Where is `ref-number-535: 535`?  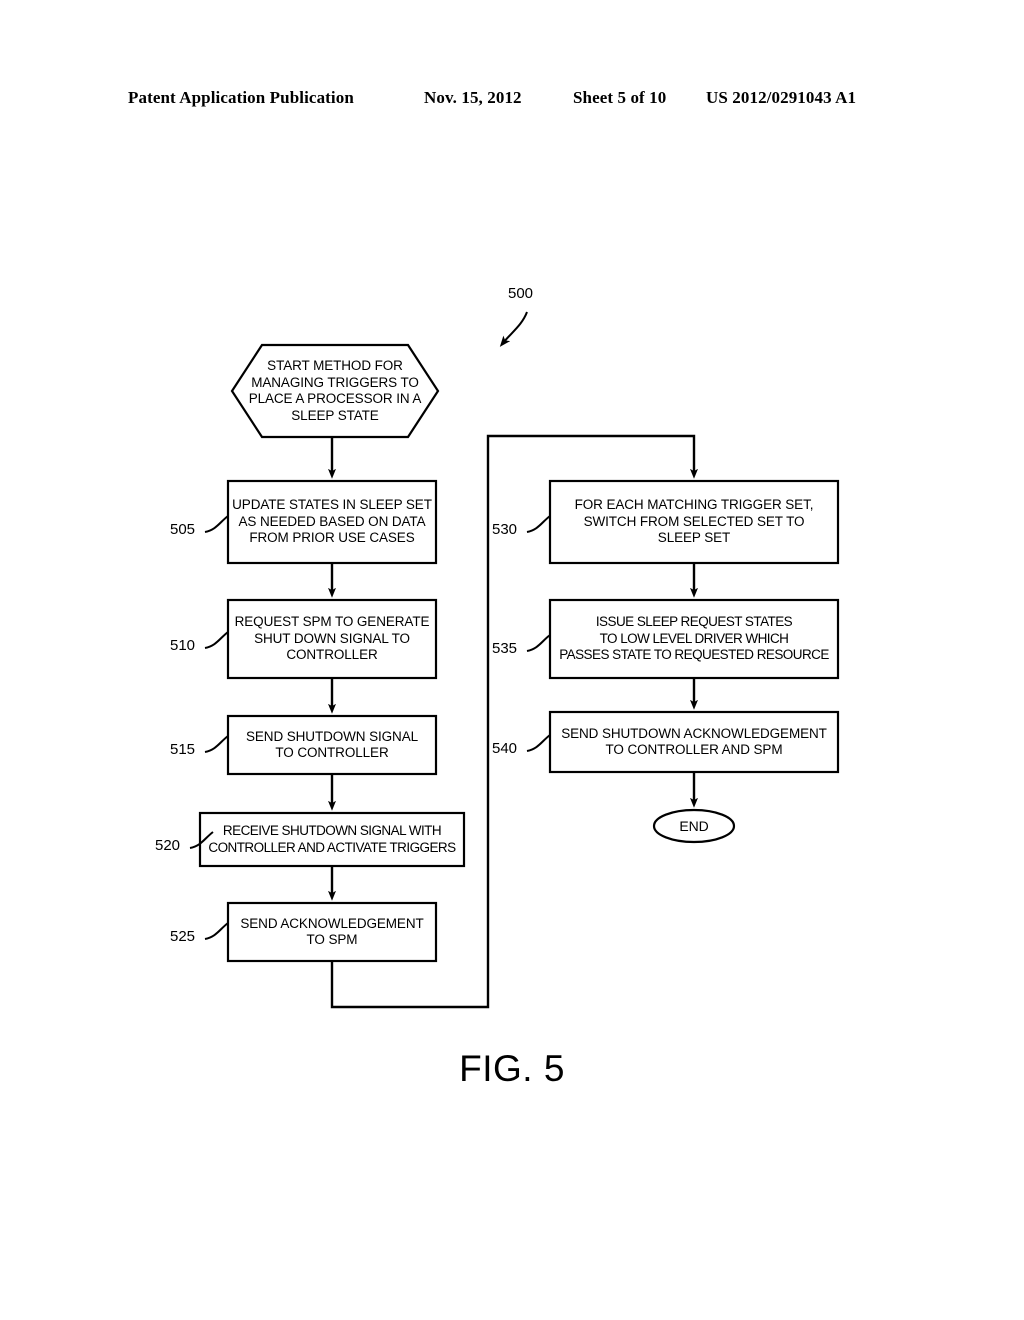 ref-number-535: 535 is located at coordinates (505, 648).